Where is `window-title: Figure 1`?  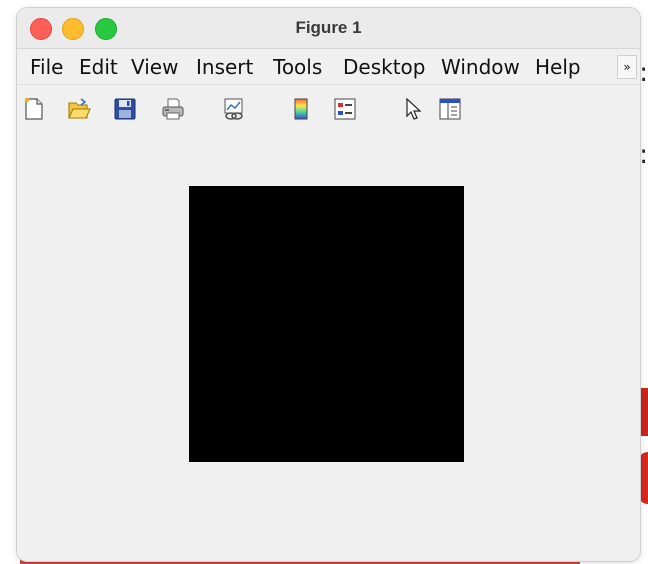 window-title: Figure 1 is located at coordinates (328, 27).